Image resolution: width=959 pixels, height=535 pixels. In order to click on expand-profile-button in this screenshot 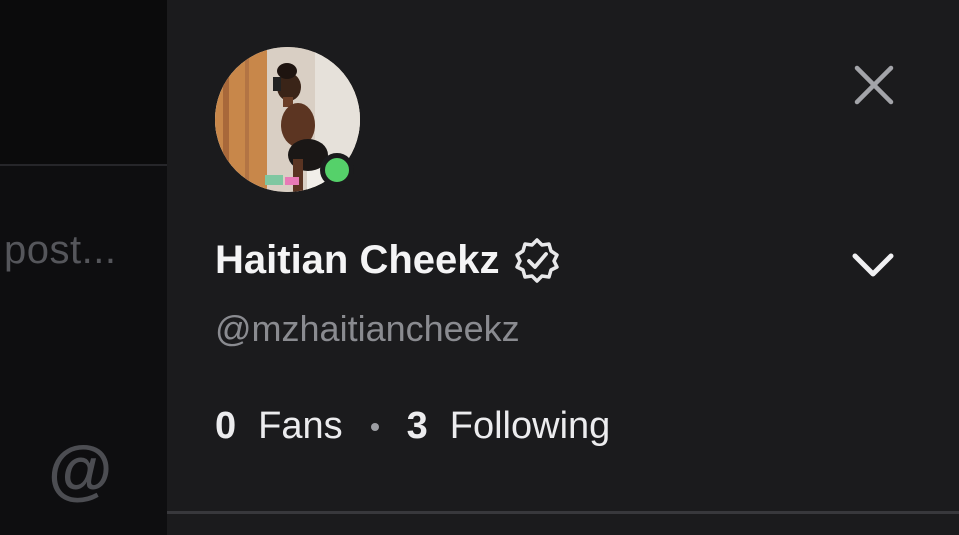, I will do `click(873, 266)`.